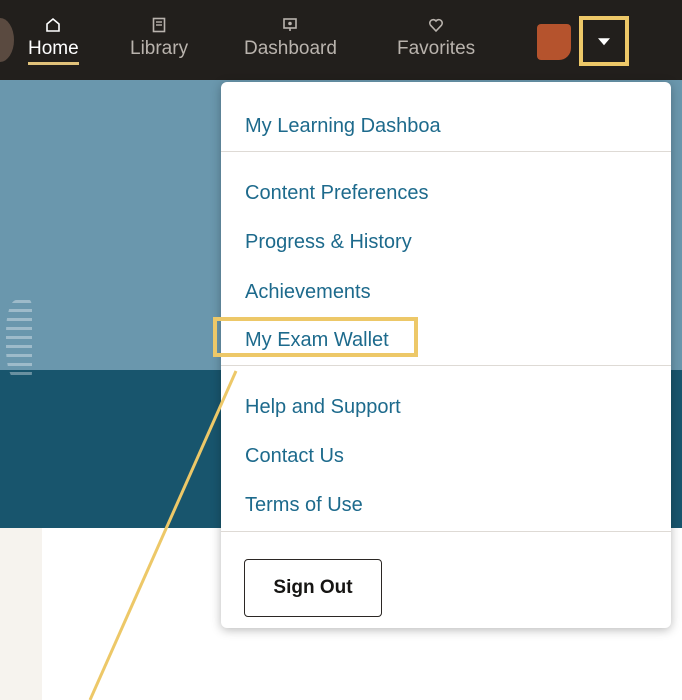 This screenshot has height=700, width=682. Describe the element at coordinates (163, 535) in the screenshot. I see `annotation-pointer-line` at that location.